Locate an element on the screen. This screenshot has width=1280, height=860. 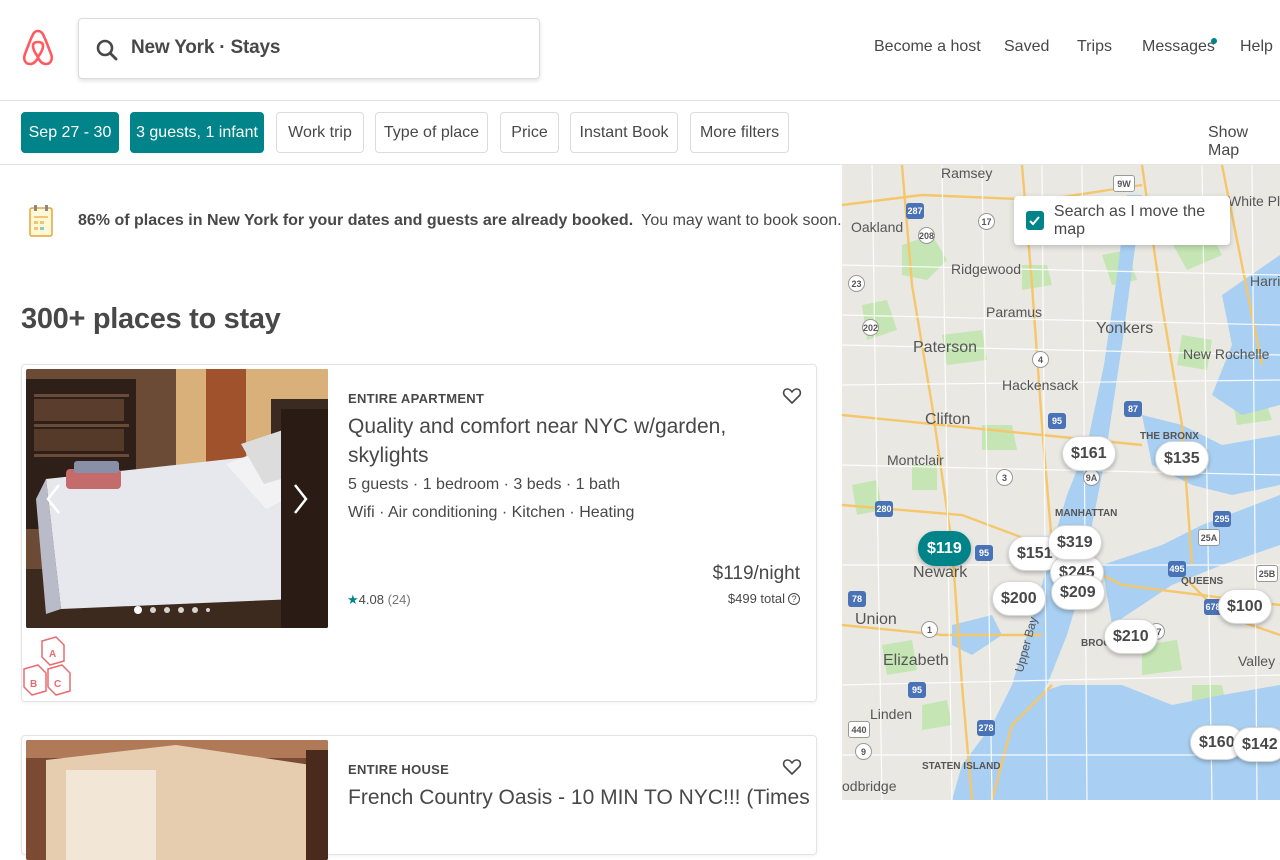
listing-type: ENTIRE APARTMENT is located at coordinates (416, 398).